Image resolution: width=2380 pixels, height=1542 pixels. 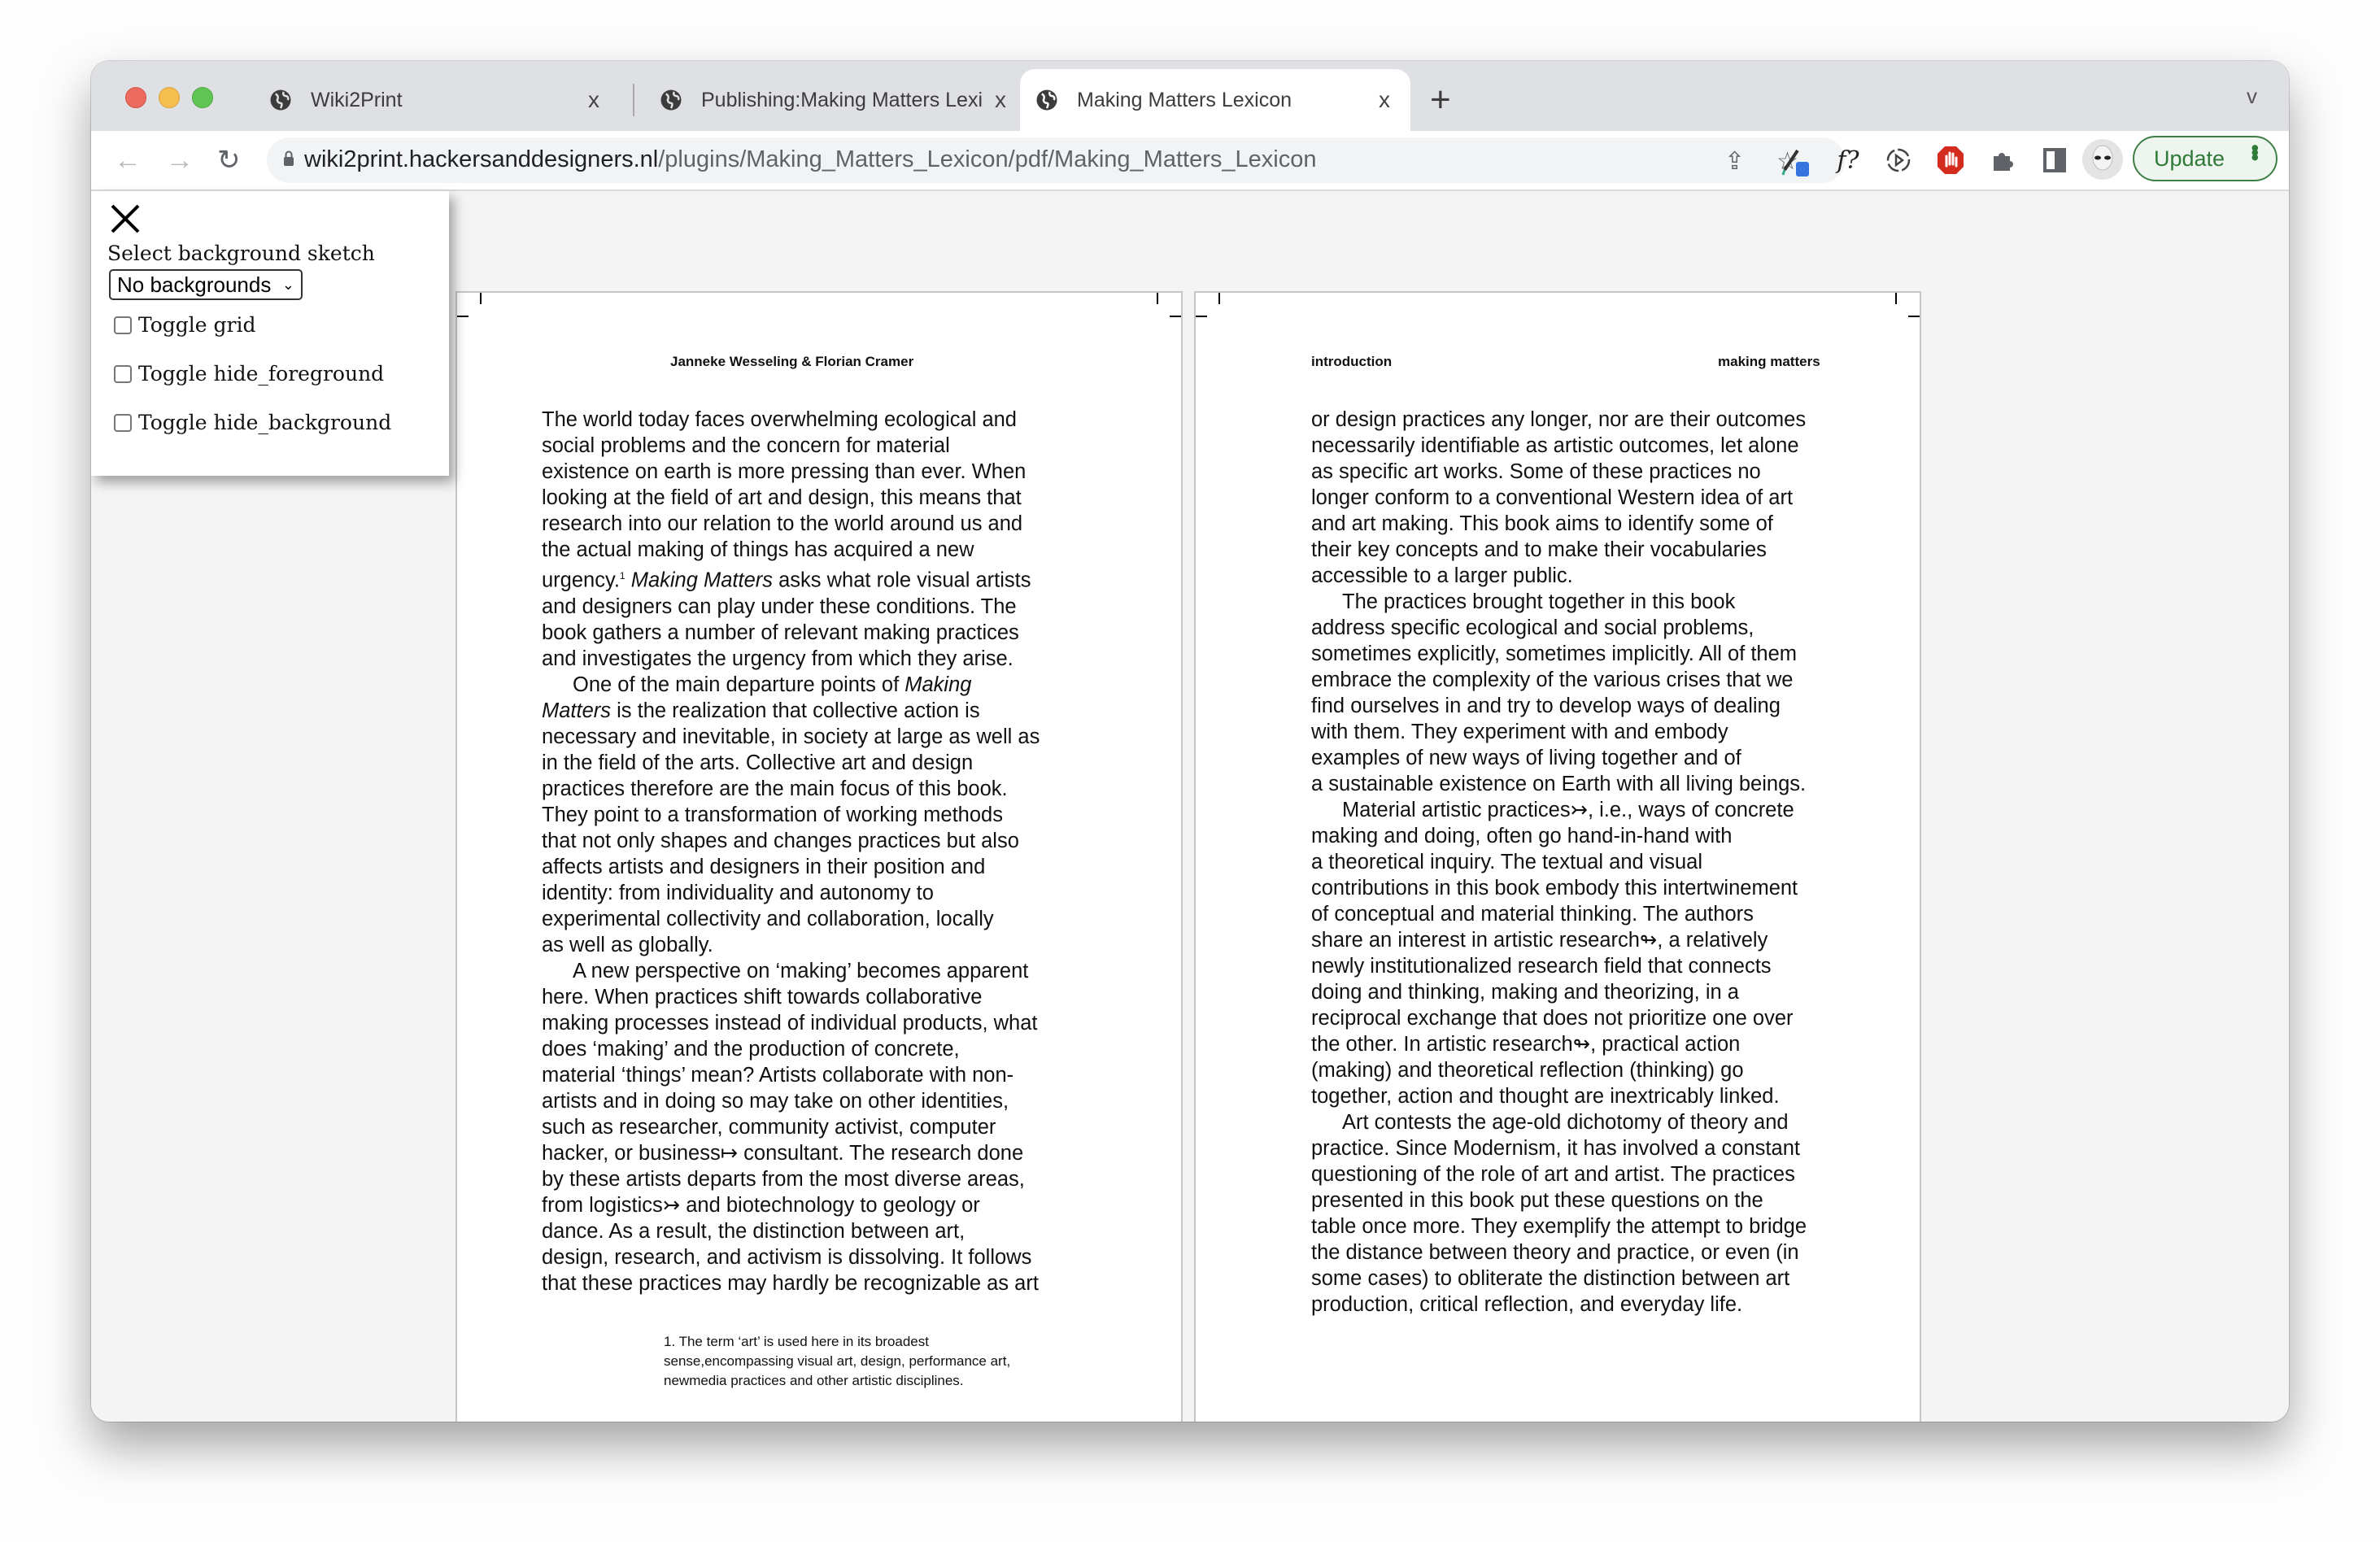 I want to click on puzzle-extensions-icon, so click(x=2003, y=160).